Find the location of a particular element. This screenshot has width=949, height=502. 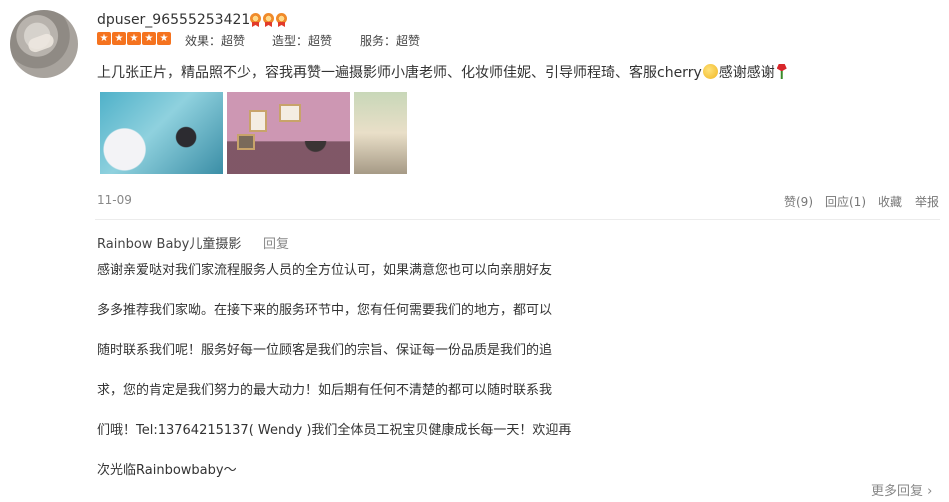

reply-button: 回复 is located at coordinates (276, 242).